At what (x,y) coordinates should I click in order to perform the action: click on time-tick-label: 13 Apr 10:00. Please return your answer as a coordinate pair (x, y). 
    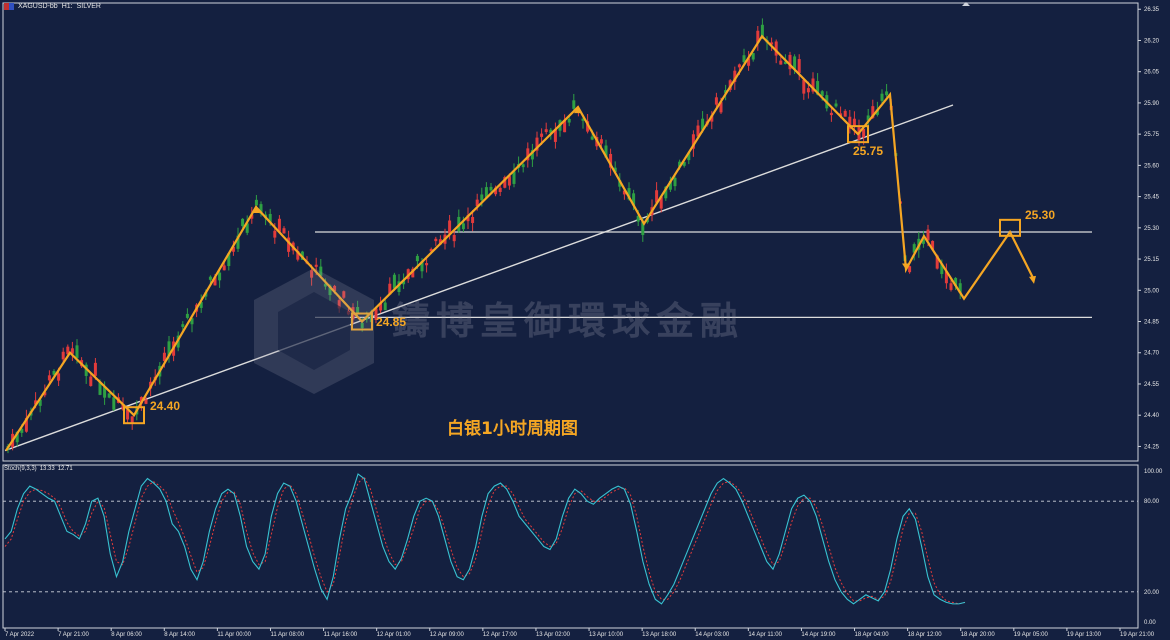
    Looking at the image, I should click on (606, 635).